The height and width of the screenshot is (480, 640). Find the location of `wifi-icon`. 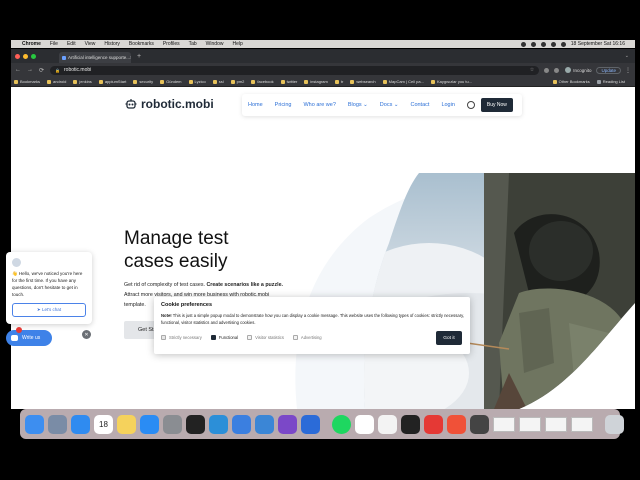

wifi-icon is located at coordinates (553, 44).